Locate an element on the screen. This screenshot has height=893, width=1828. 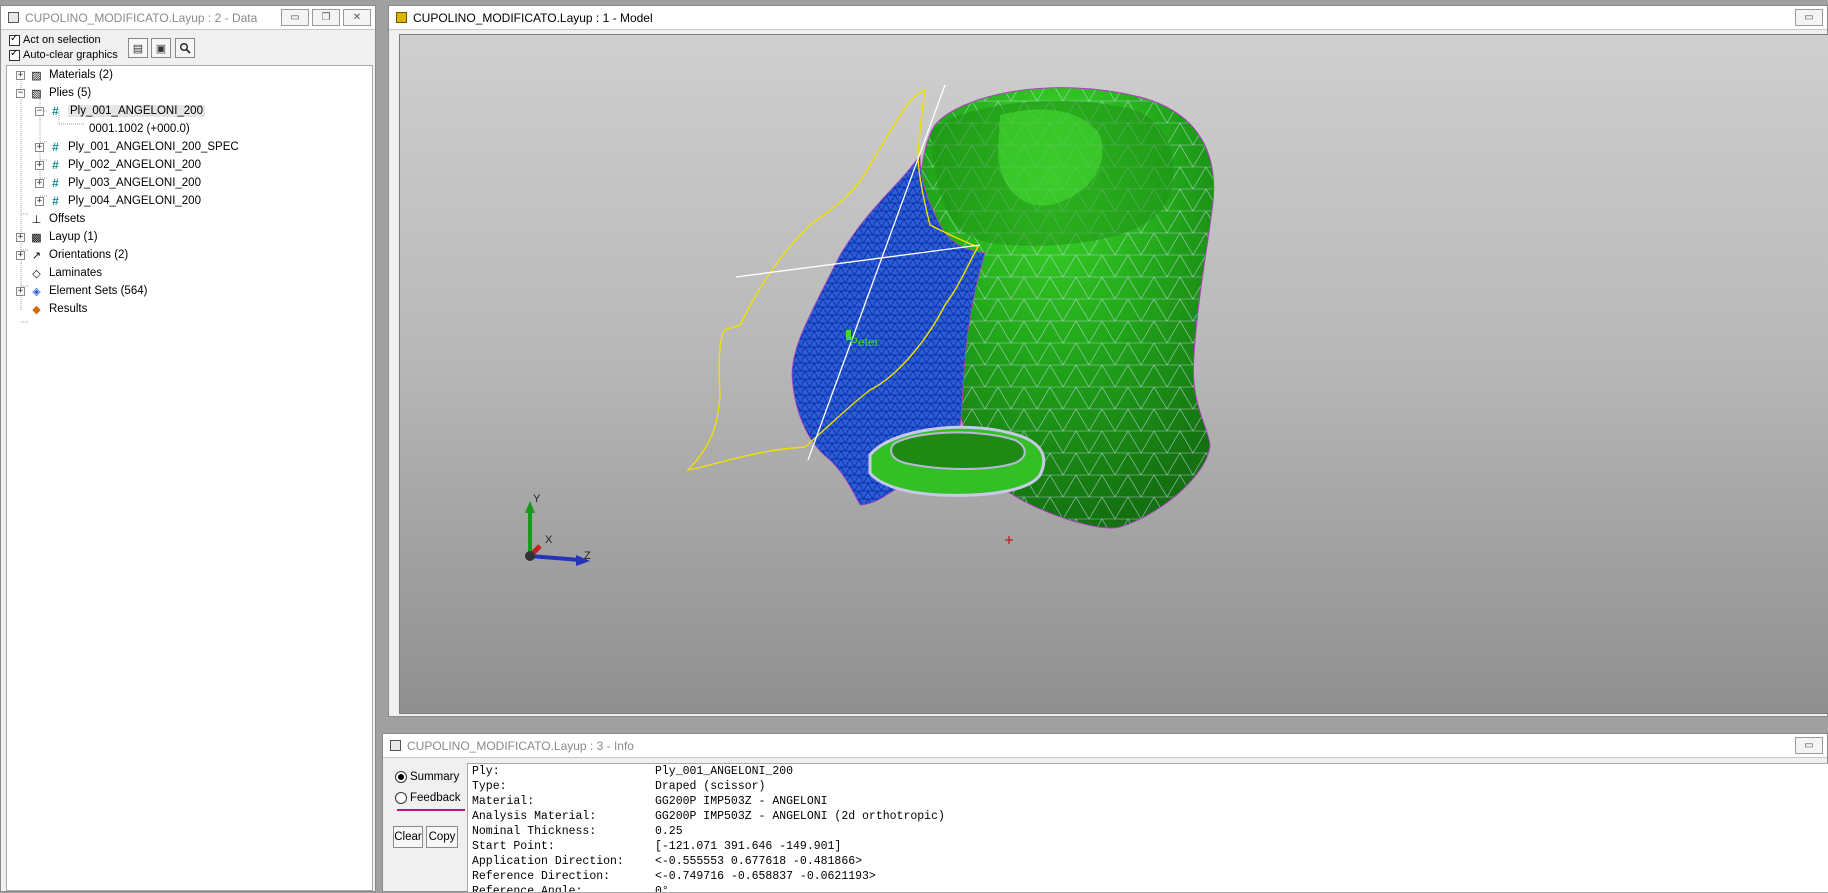
auto-clear-option: Auto-clear graphics is located at coordinates (63, 54).